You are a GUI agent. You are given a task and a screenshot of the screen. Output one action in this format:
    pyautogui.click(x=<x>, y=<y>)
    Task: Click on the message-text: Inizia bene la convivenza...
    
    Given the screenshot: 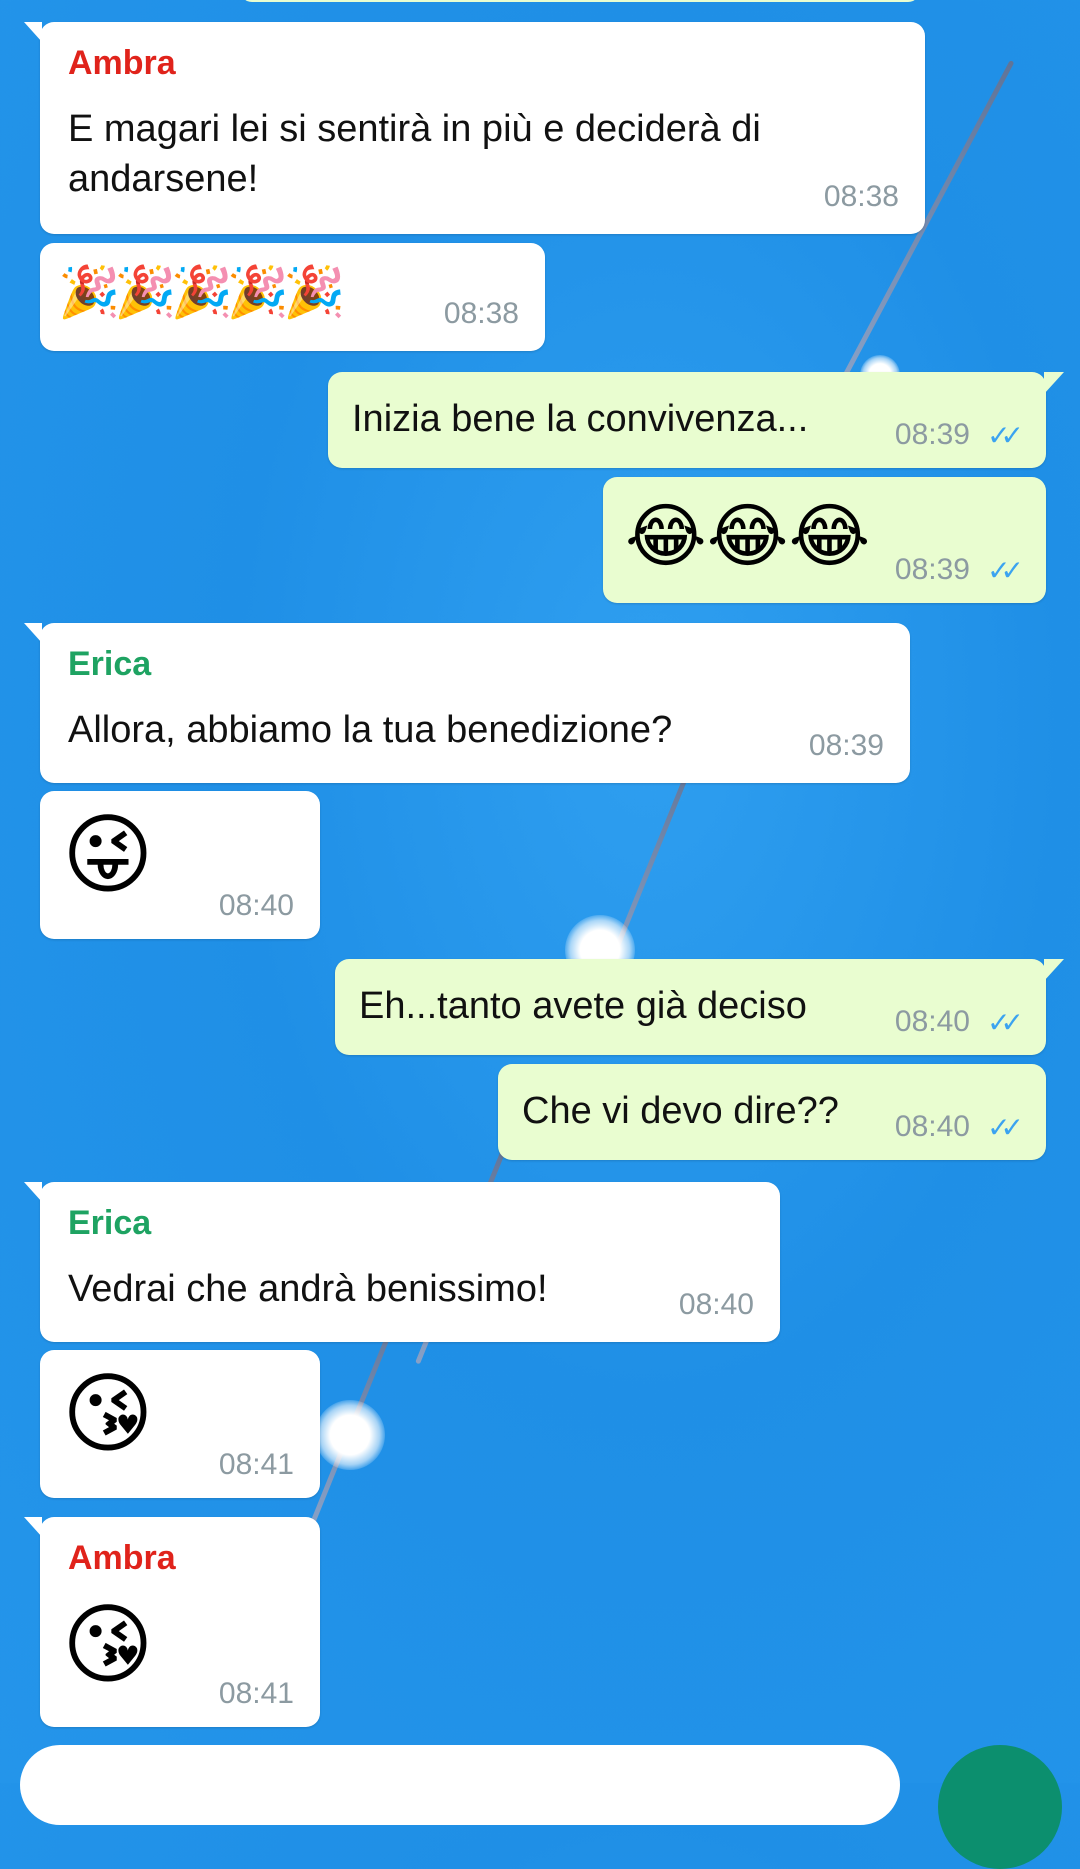 What is the action you would take?
    pyautogui.click(x=580, y=419)
    